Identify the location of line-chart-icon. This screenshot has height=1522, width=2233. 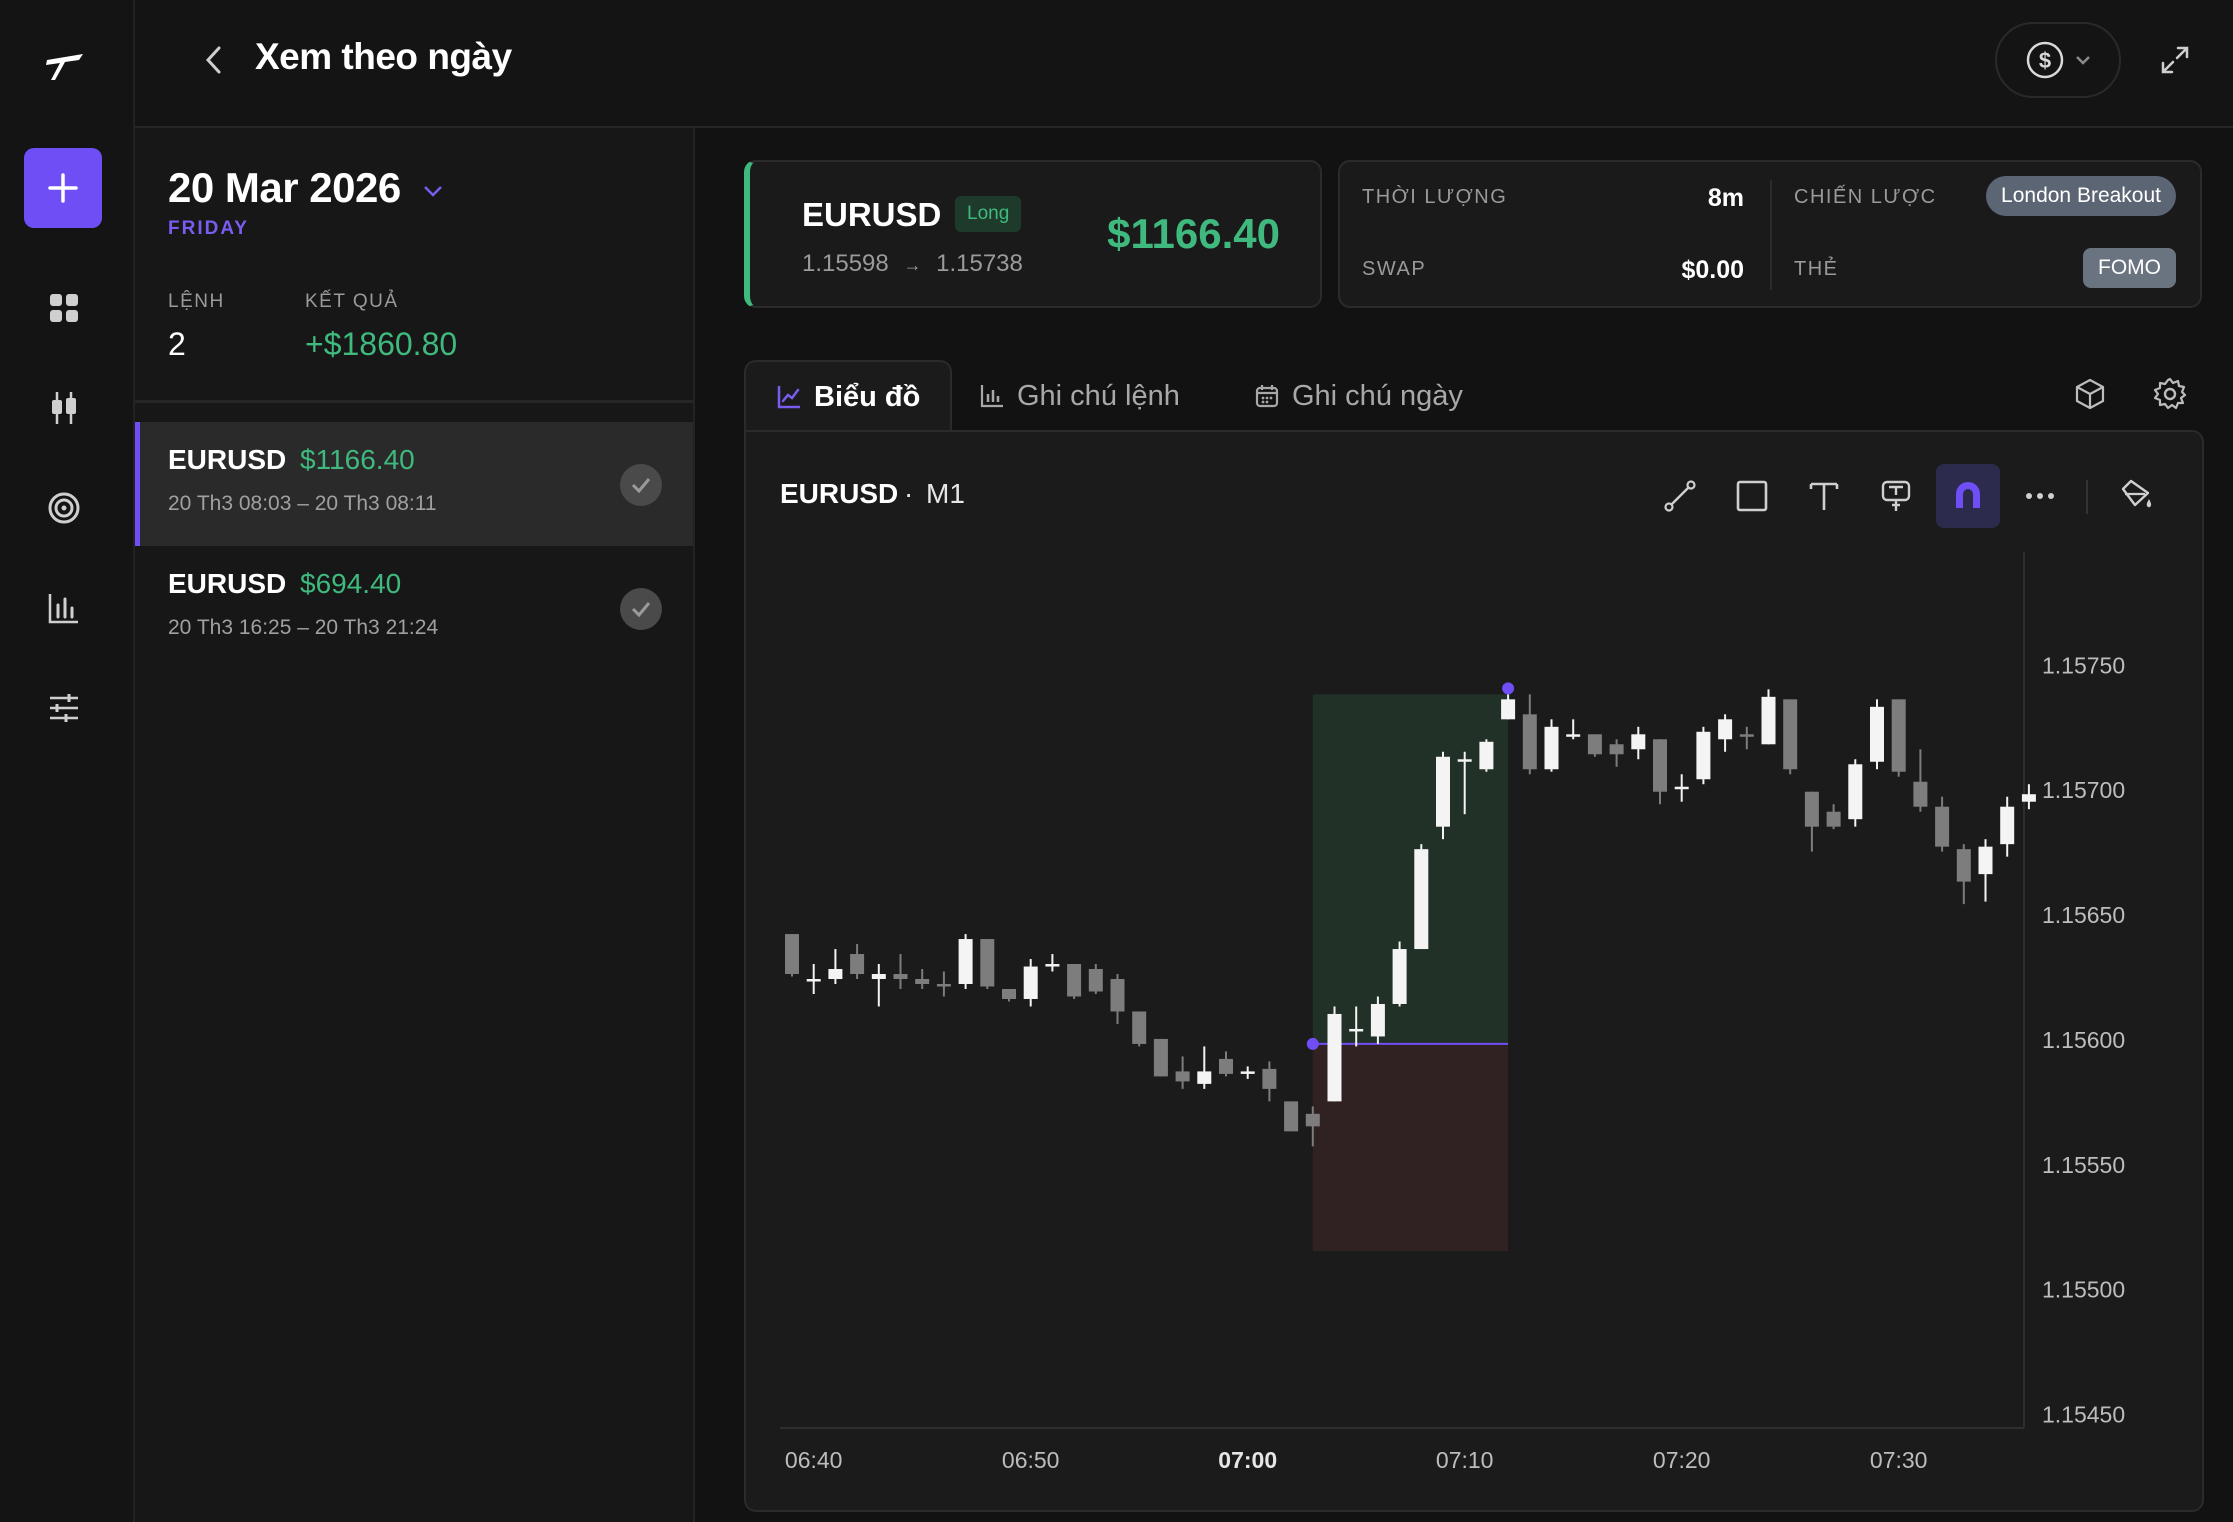
(788, 397).